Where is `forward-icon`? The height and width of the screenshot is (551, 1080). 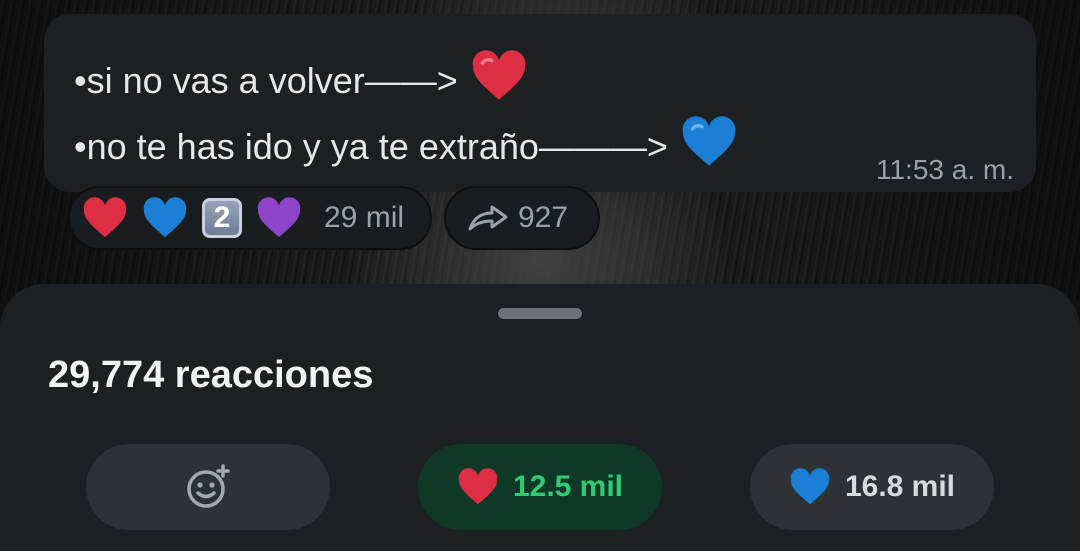 forward-icon is located at coordinates (488, 218).